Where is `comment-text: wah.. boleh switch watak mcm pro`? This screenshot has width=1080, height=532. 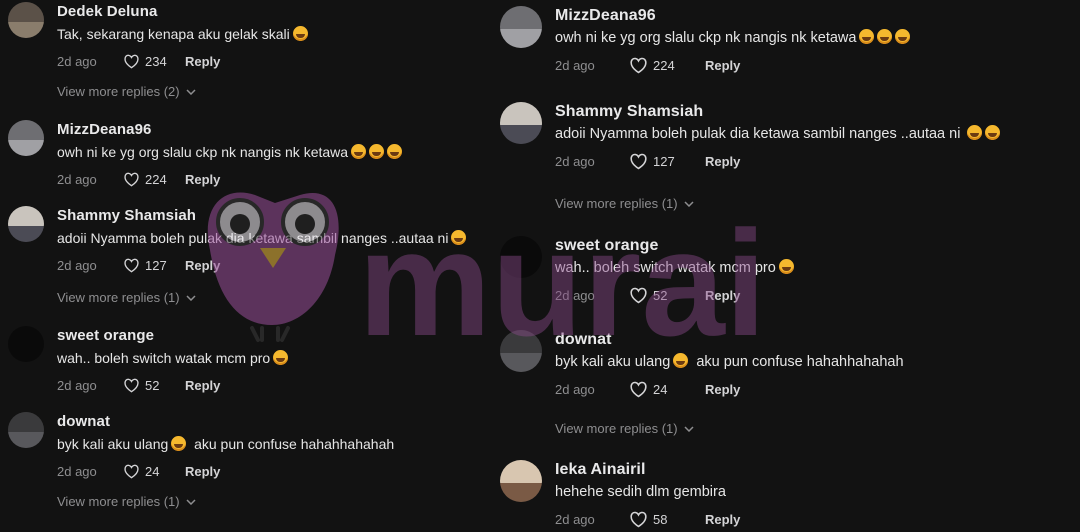
comment-text: wah.. boleh switch watak mcm pro is located at coordinates (674, 268).